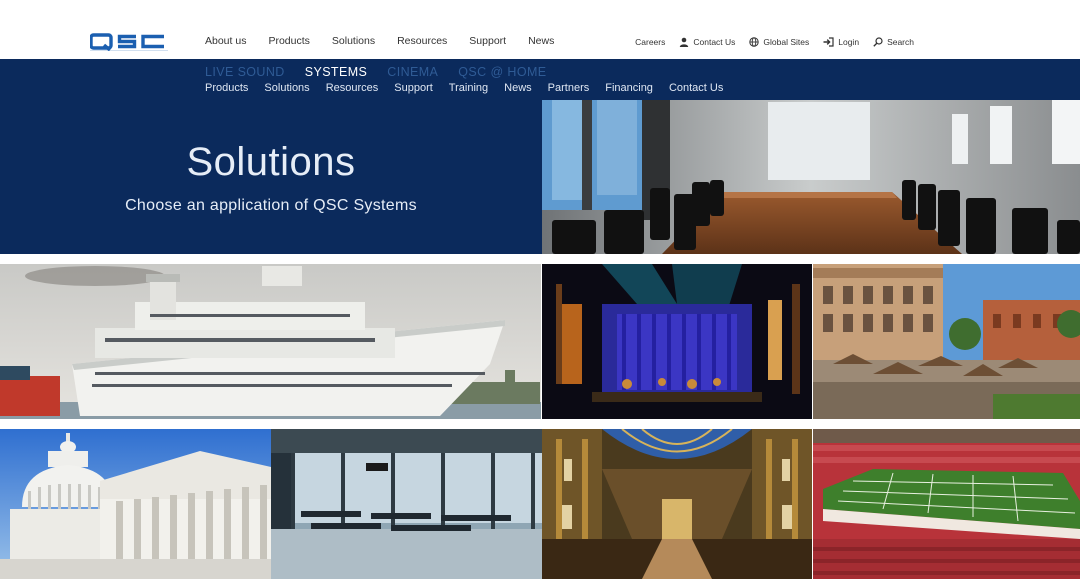 The height and width of the screenshot is (579, 1080). What do you see at coordinates (412, 72) in the screenshot?
I see `market-cinema: CINEMA` at bounding box center [412, 72].